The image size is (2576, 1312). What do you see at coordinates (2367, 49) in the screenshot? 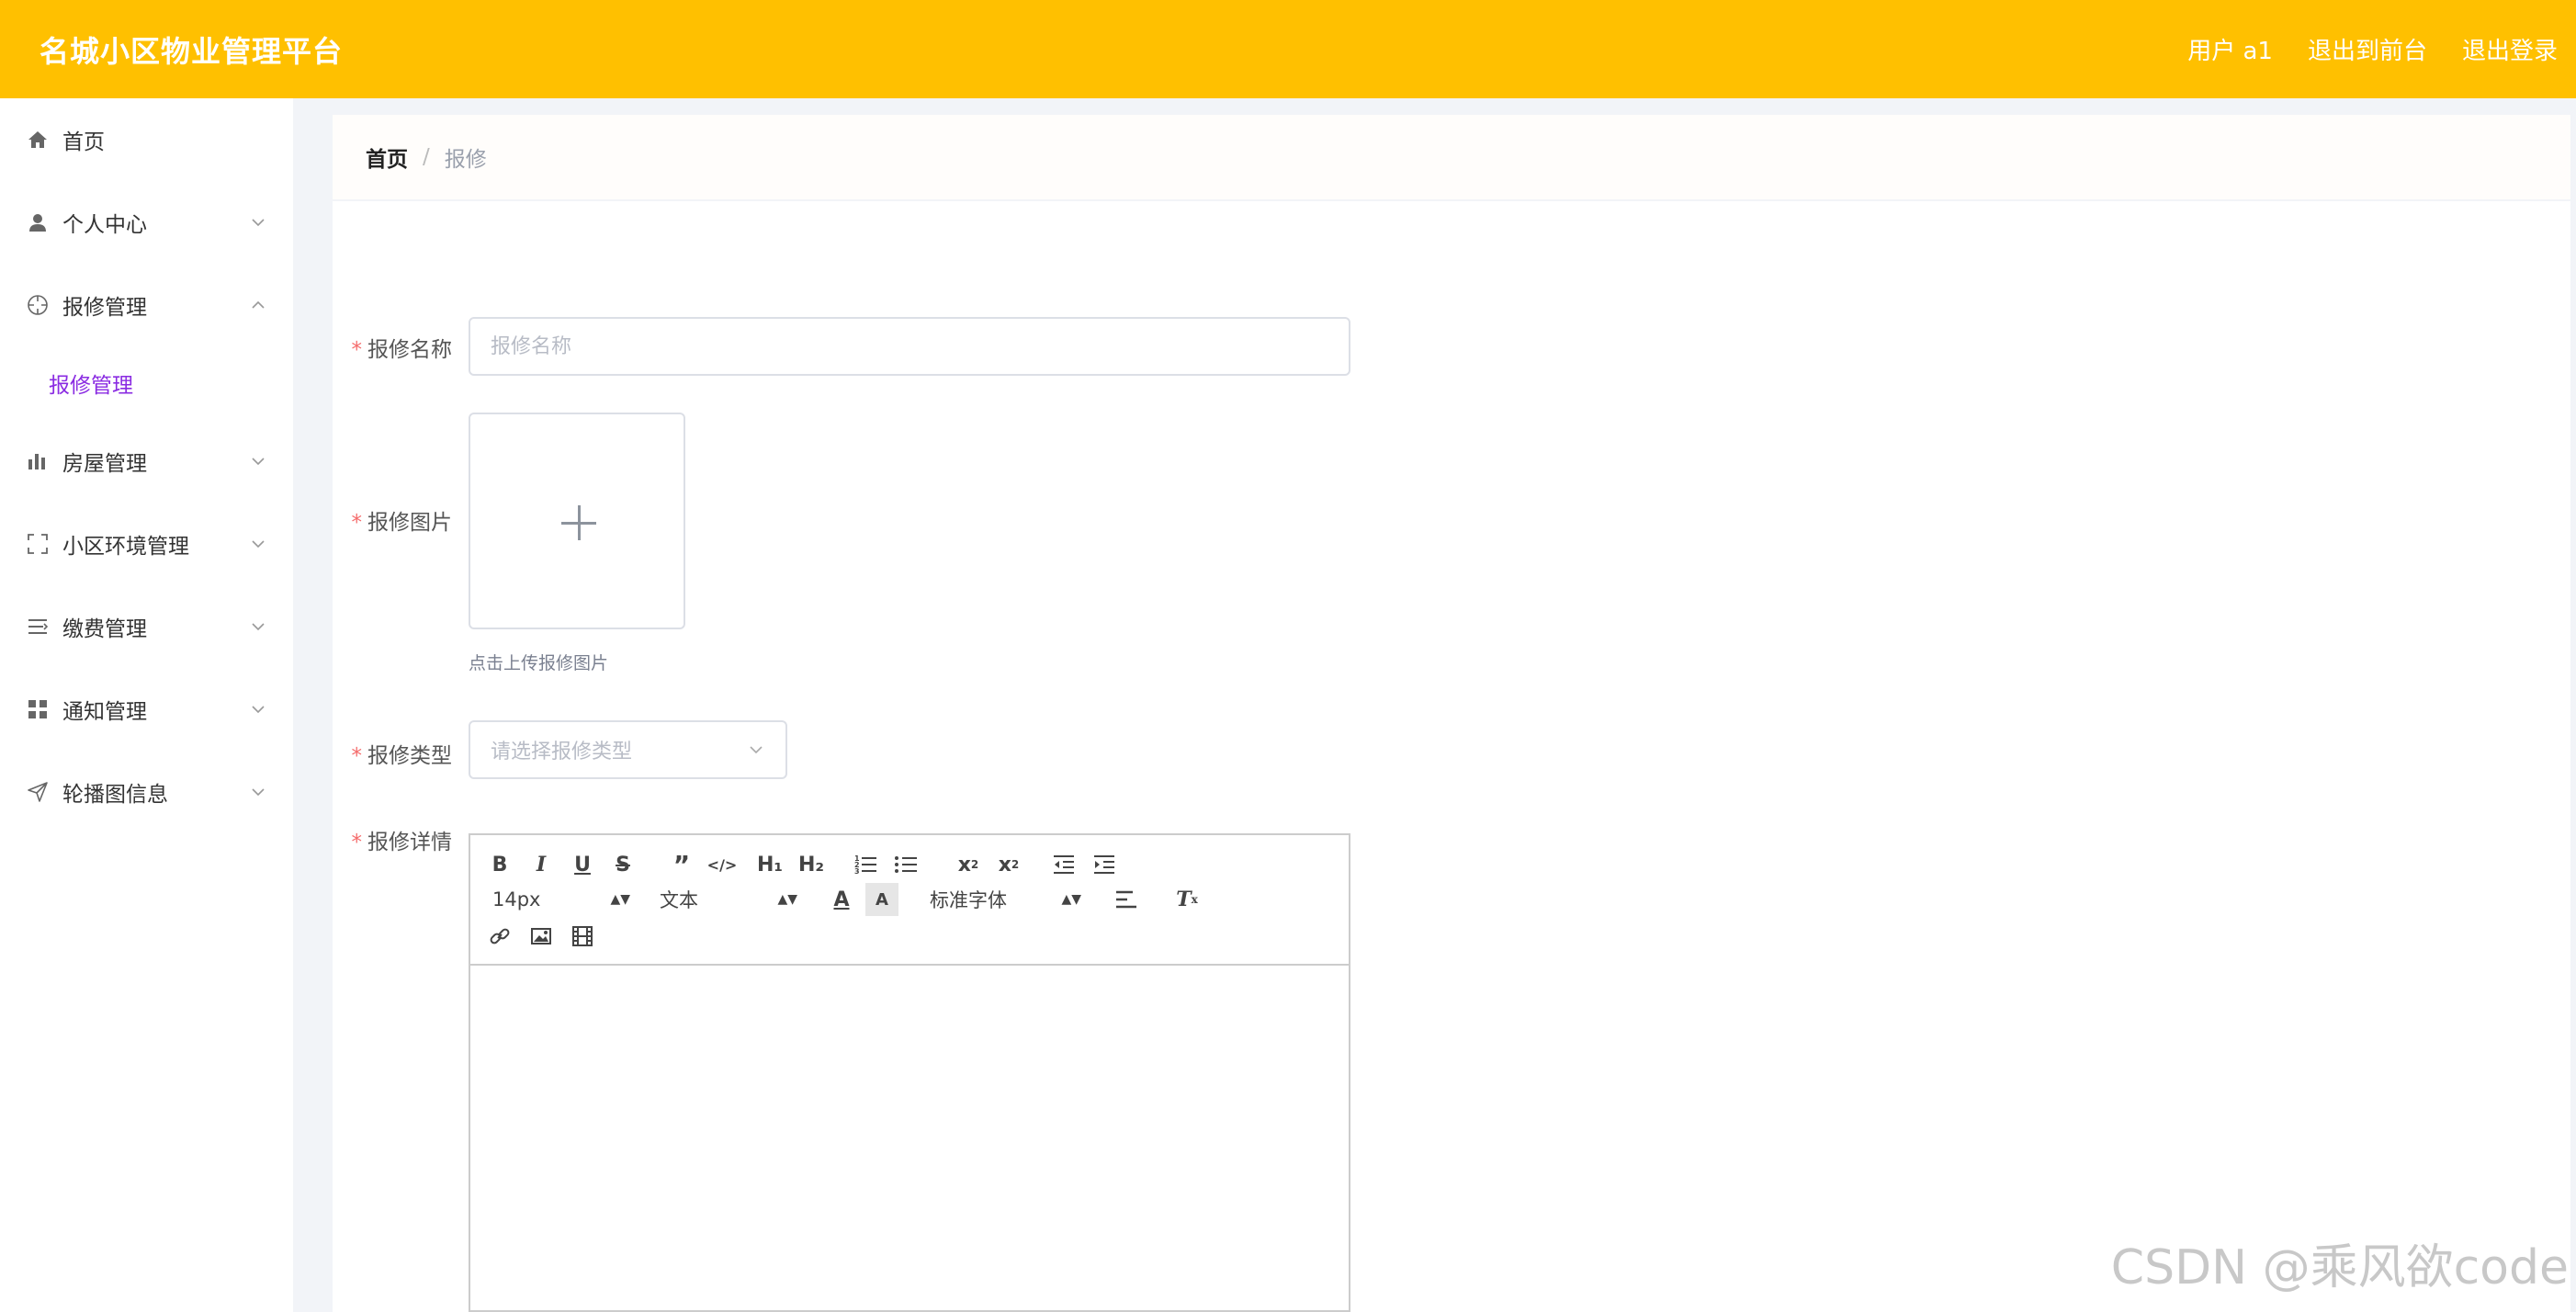
I see `exit-to-front-link: 退出到前台` at bounding box center [2367, 49].